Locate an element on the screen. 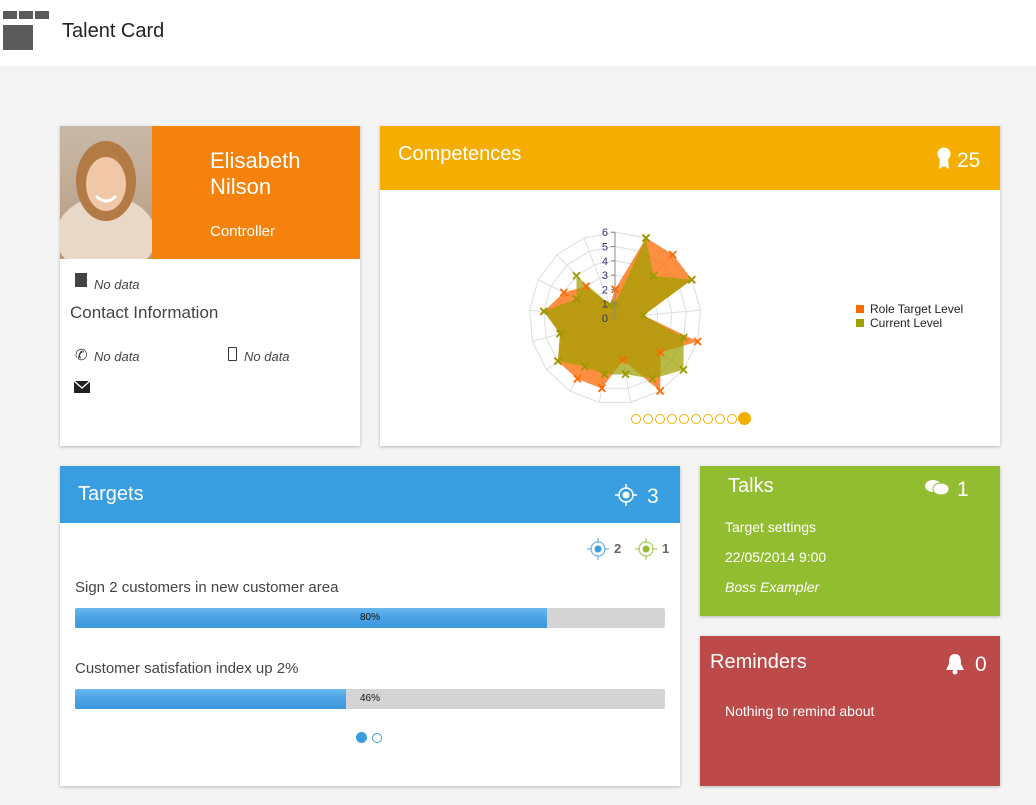  target-icon is located at coordinates (626, 495).